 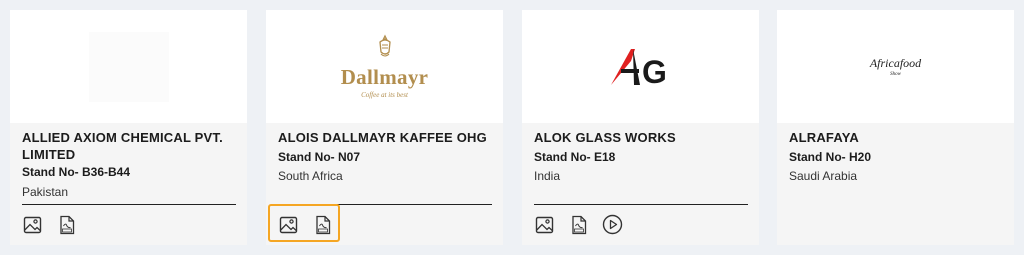 What do you see at coordinates (654, 71) in the screenshot?
I see `logo-wordmark: G` at bounding box center [654, 71].